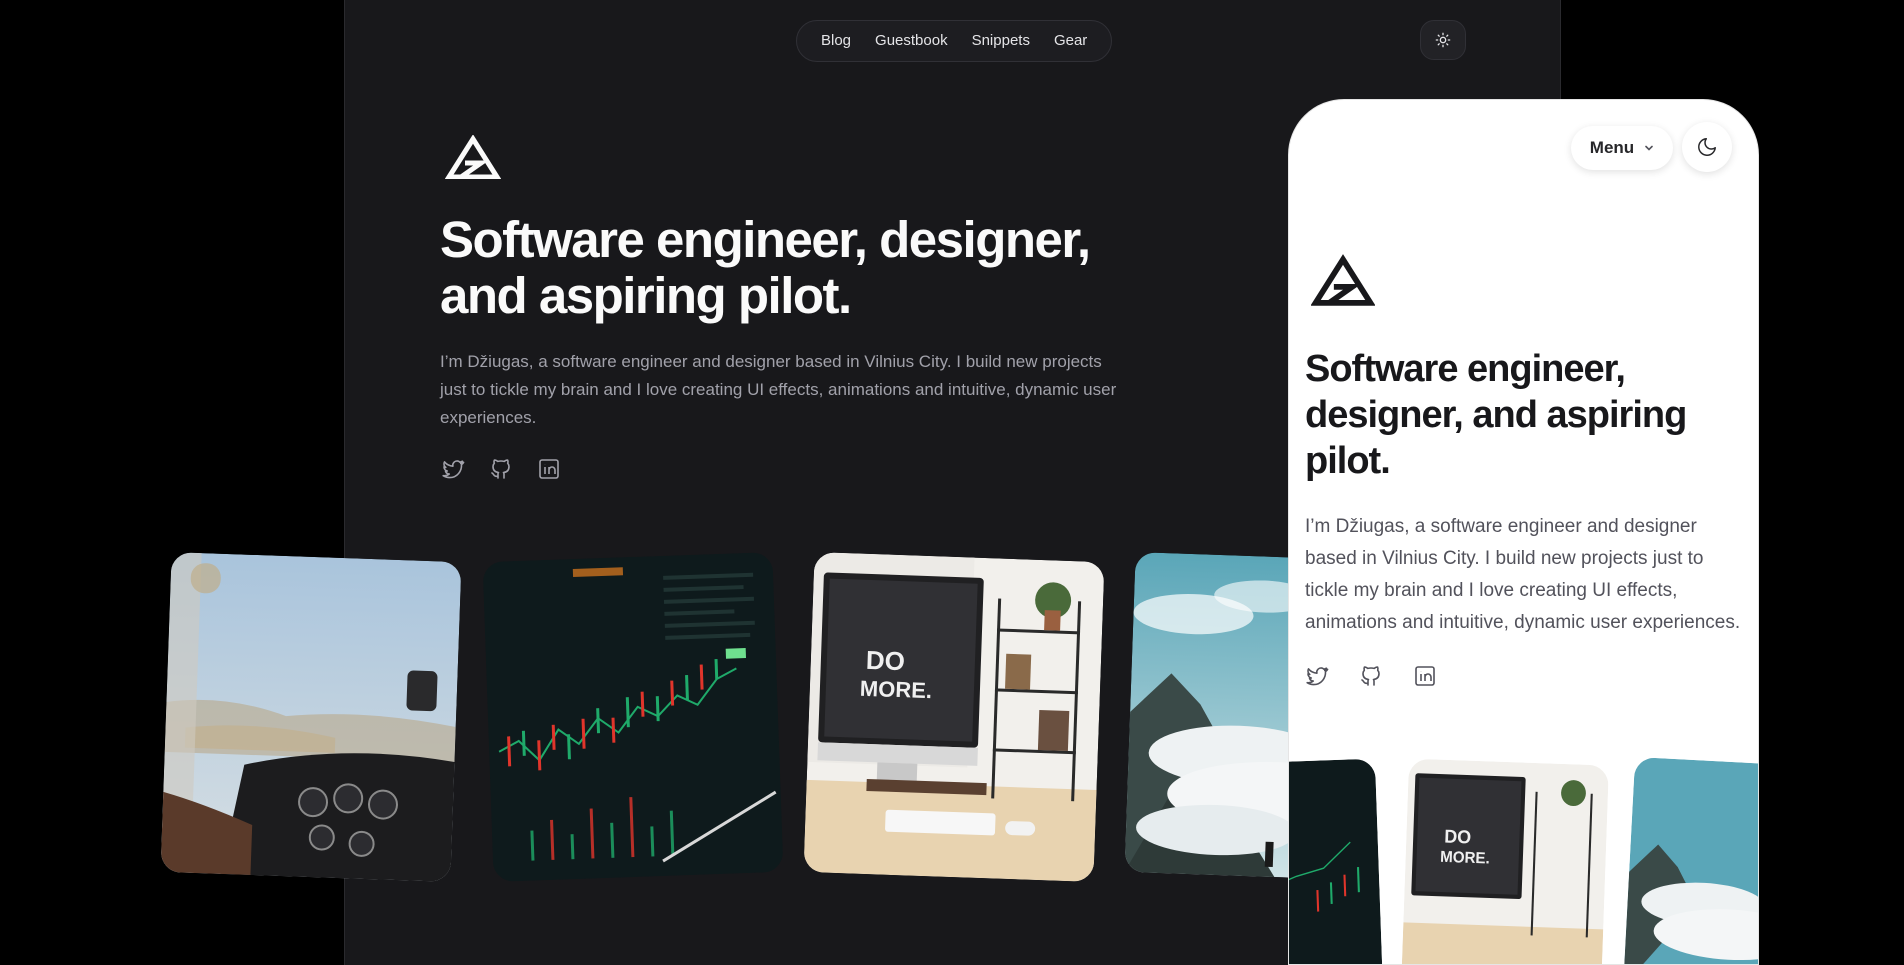 The height and width of the screenshot is (965, 1904). What do you see at coordinates (911, 41) in the screenshot?
I see `nav-guestbook: Guestbook` at bounding box center [911, 41].